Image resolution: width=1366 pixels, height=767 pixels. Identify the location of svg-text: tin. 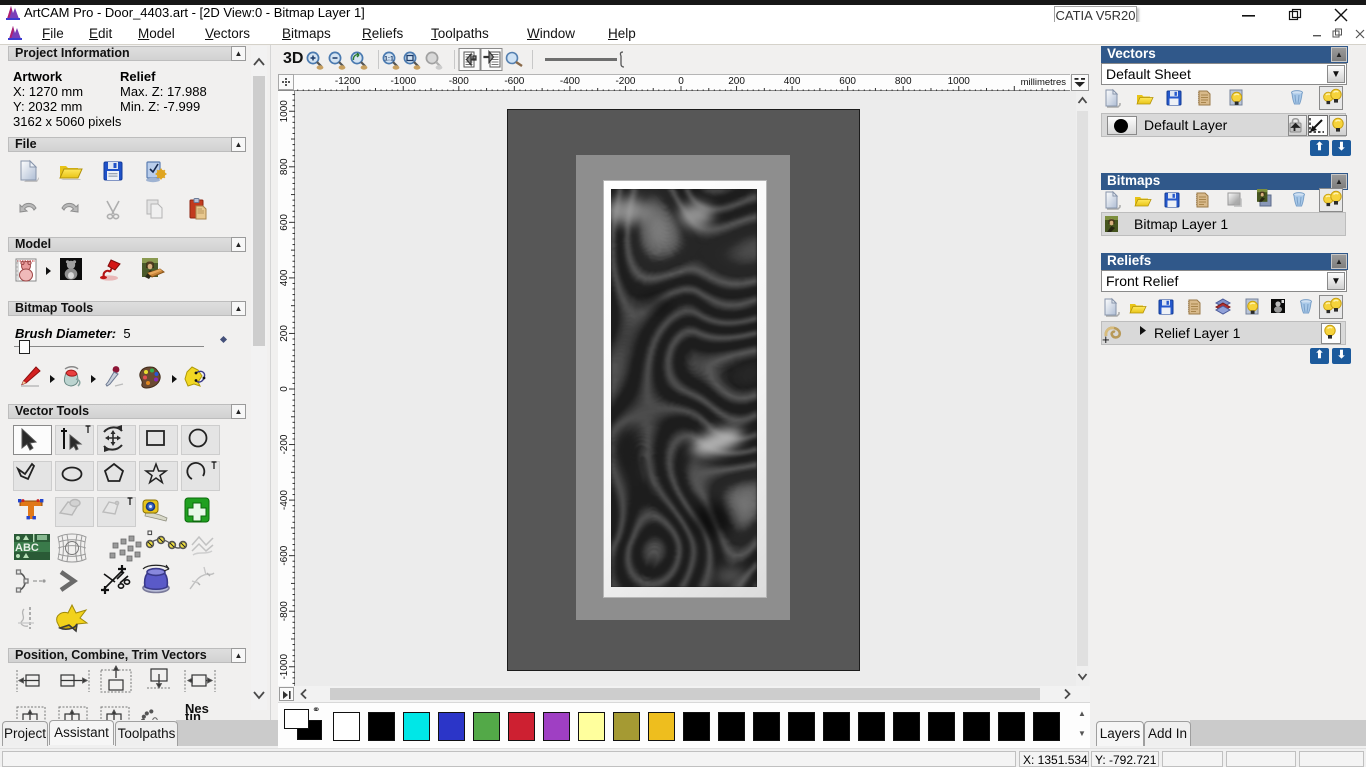
(193, 714).